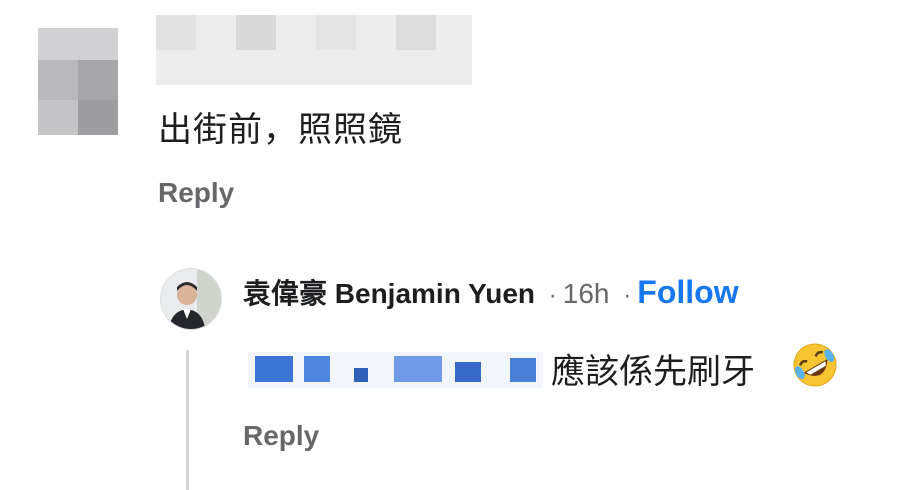 The image size is (902, 490). I want to click on follow-button: Follow, so click(687, 292).